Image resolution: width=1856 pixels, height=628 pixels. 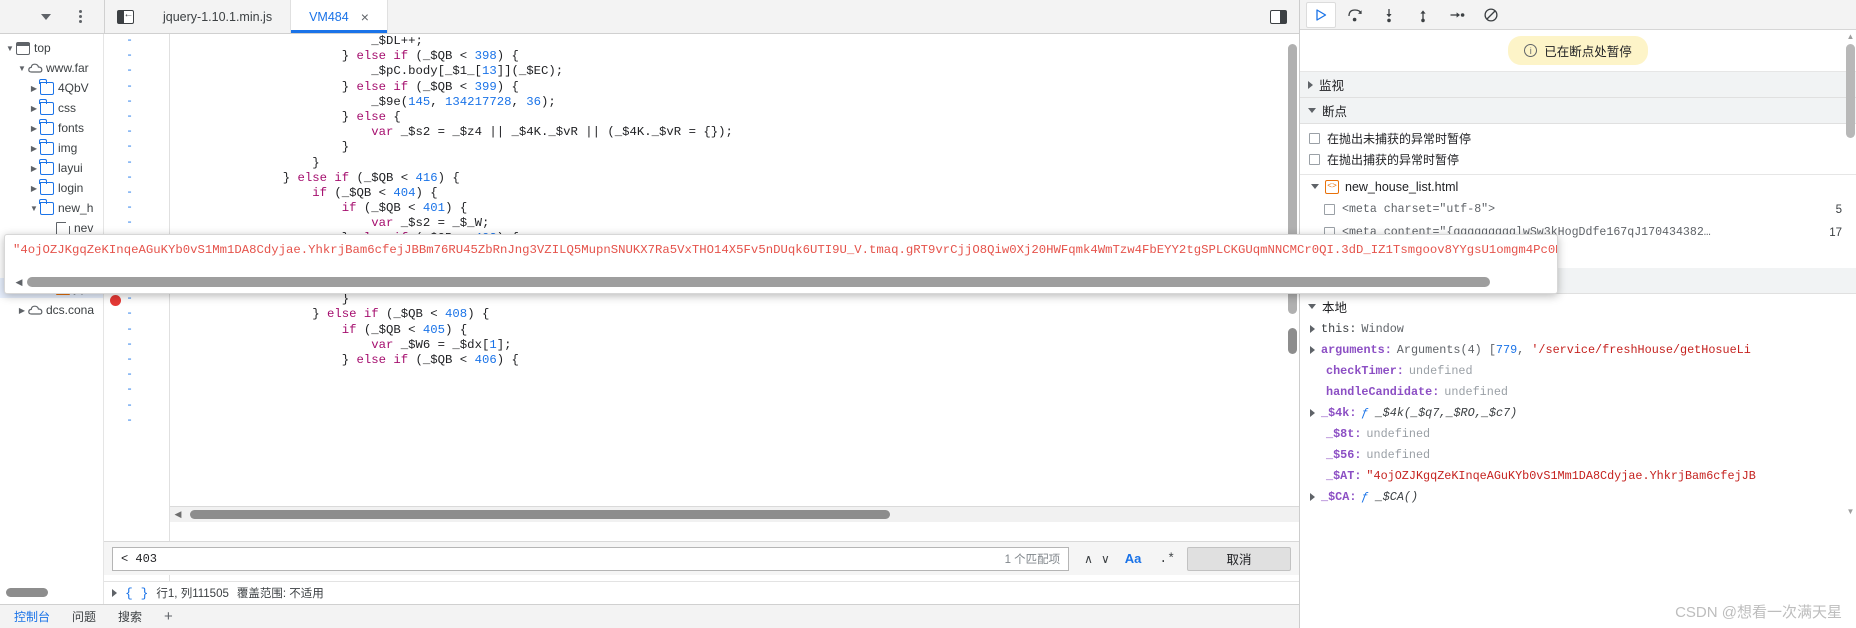 What do you see at coordinates (734, 299) in the screenshot?
I see `code-line: }` at bounding box center [734, 299].